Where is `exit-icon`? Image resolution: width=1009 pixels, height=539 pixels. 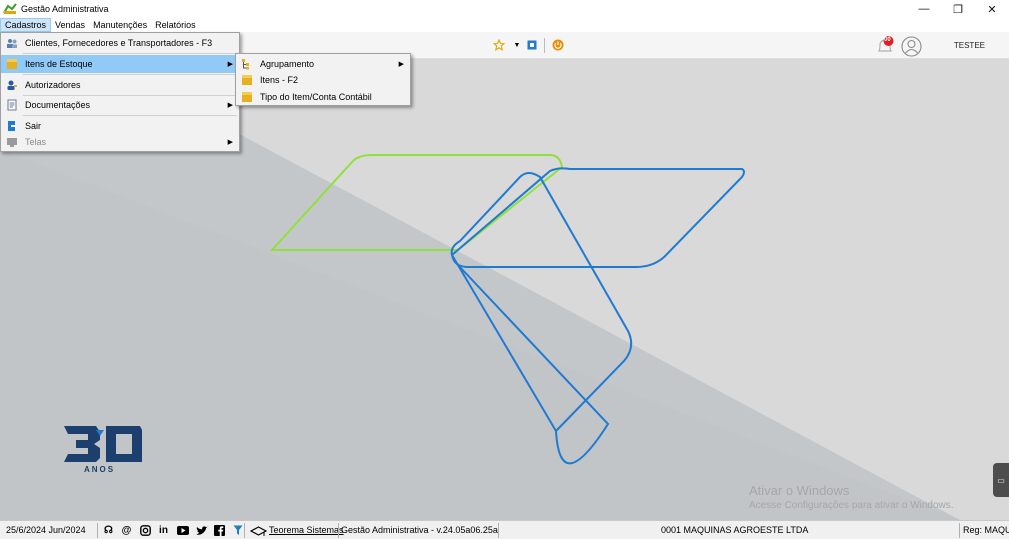 exit-icon is located at coordinates (12, 126).